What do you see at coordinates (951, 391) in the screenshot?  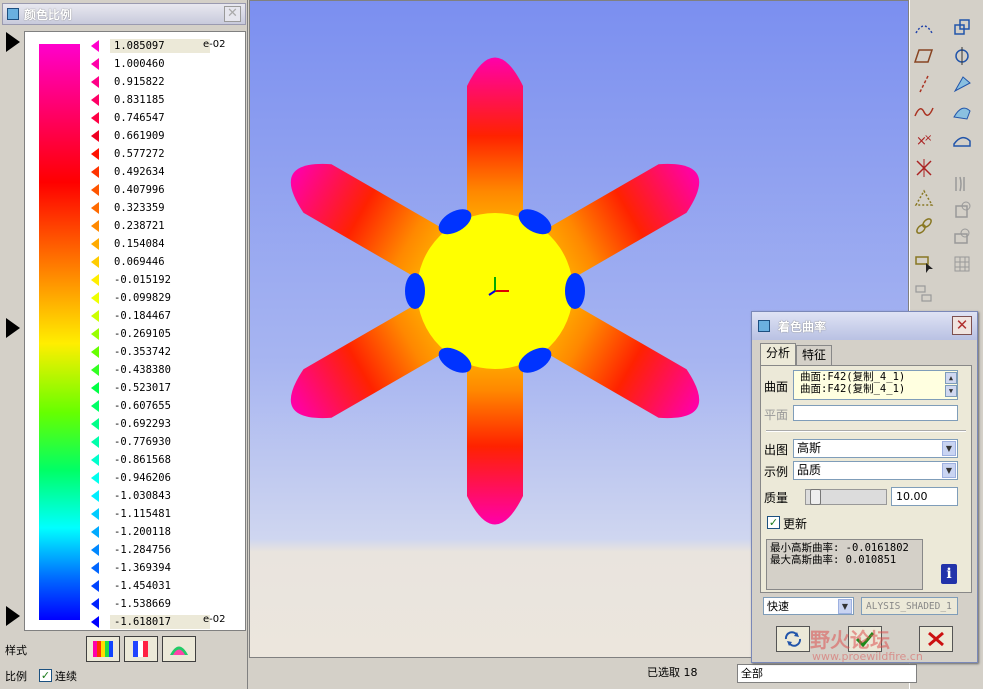 I see `scroll-down-icon: ▼` at bounding box center [951, 391].